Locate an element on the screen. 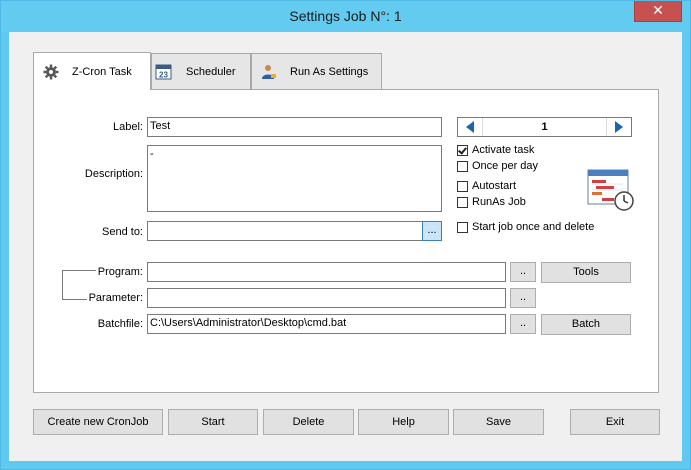  tab-z-cron-task: Z-Cron Task is located at coordinates (92, 71).